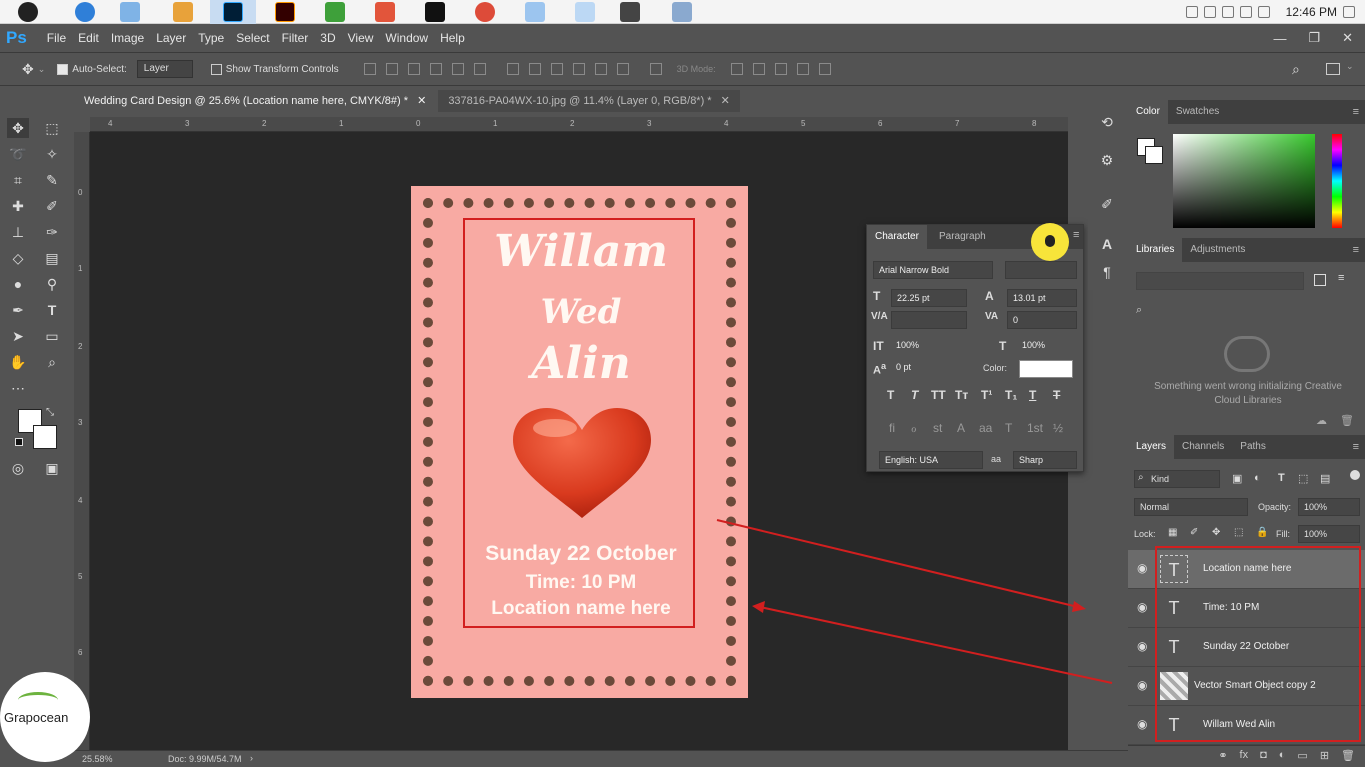 This screenshot has height=767, width=1365. What do you see at coordinates (780, 69) in the screenshot?
I see `3d-drag-icon` at bounding box center [780, 69].